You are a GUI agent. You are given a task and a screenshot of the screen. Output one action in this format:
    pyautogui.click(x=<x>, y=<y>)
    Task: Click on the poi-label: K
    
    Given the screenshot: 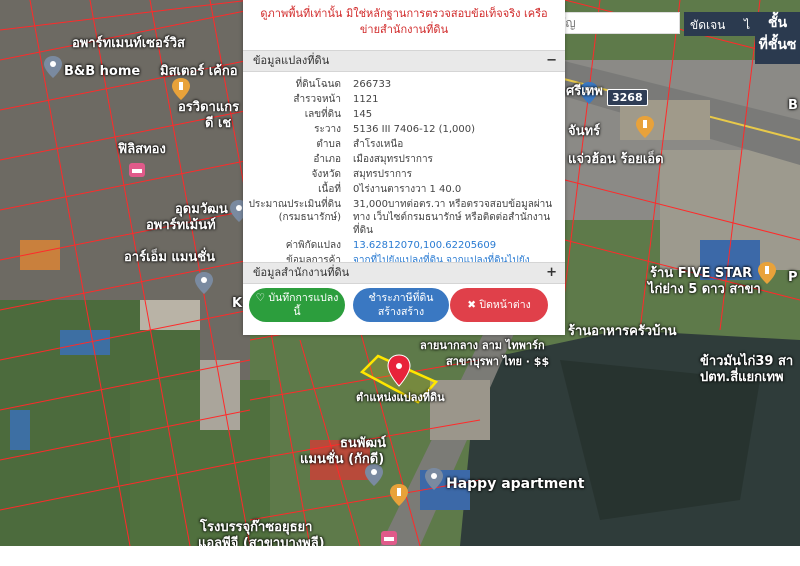 What is the action you would take?
    pyautogui.click(x=237, y=303)
    